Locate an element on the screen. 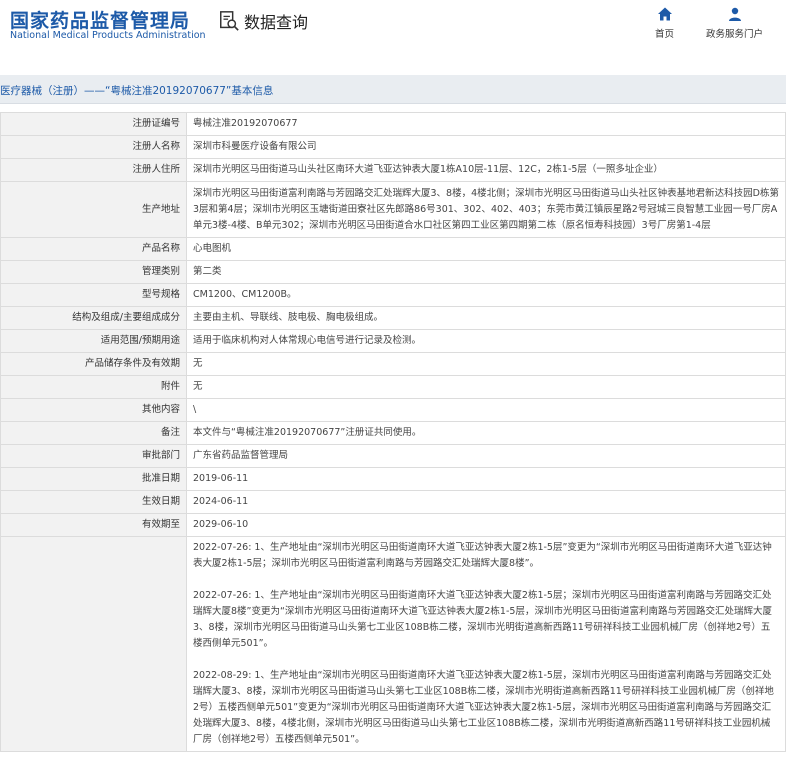  table-row: 产品储存条件及有效期无 is located at coordinates (393, 364).